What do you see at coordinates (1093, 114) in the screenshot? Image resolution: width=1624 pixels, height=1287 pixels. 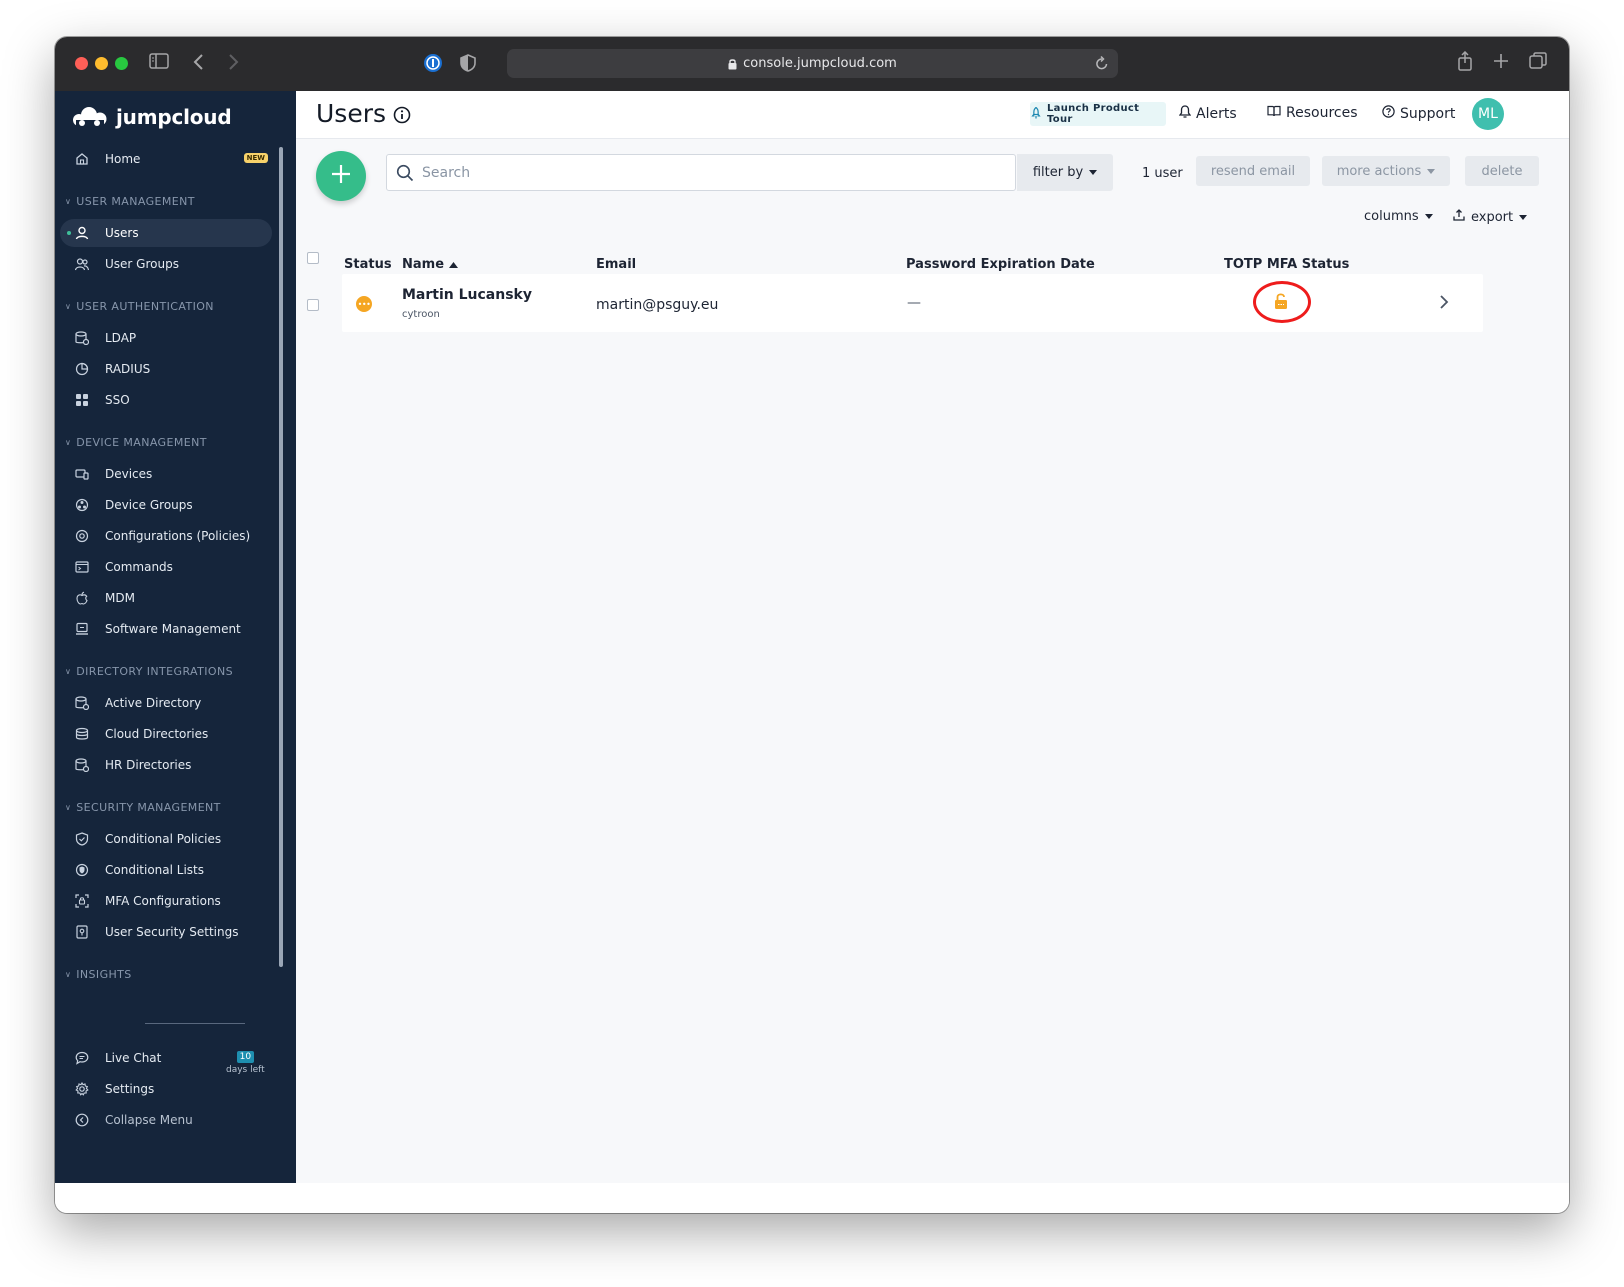 I see `launch-product-tour-label: Launch Product Tour` at bounding box center [1093, 114].